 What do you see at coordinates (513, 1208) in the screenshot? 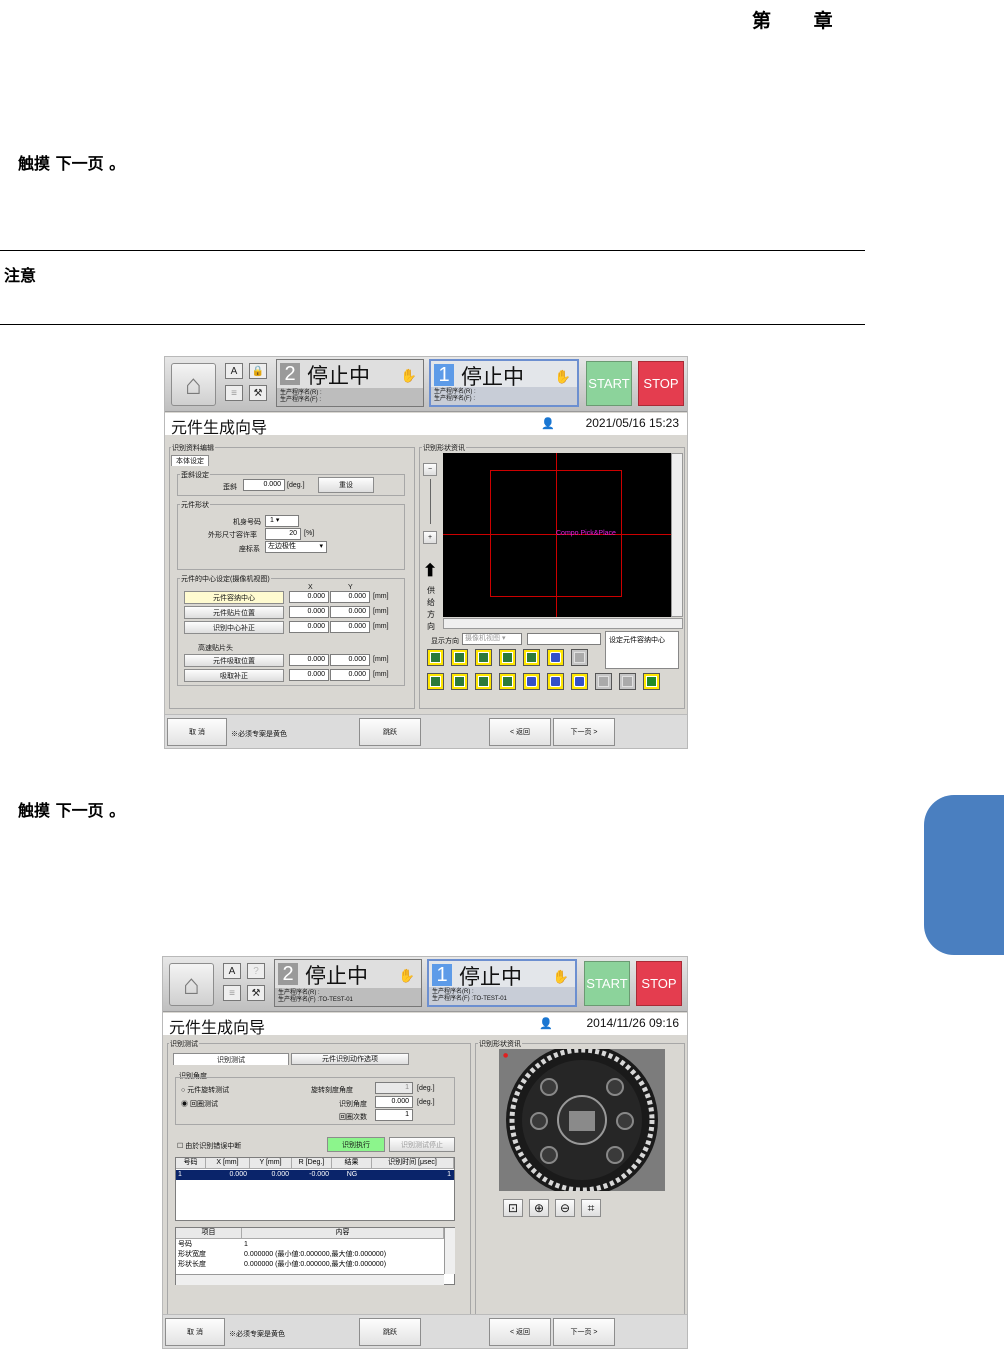
I see `fit-button: ⊡` at bounding box center [513, 1208].